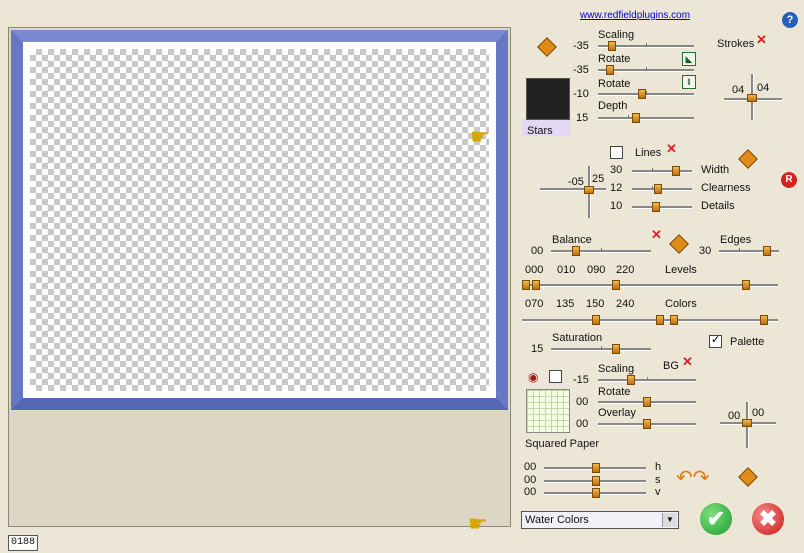 This screenshot has width=804, height=553. I want to click on saturation-label: Saturation, so click(577, 338).